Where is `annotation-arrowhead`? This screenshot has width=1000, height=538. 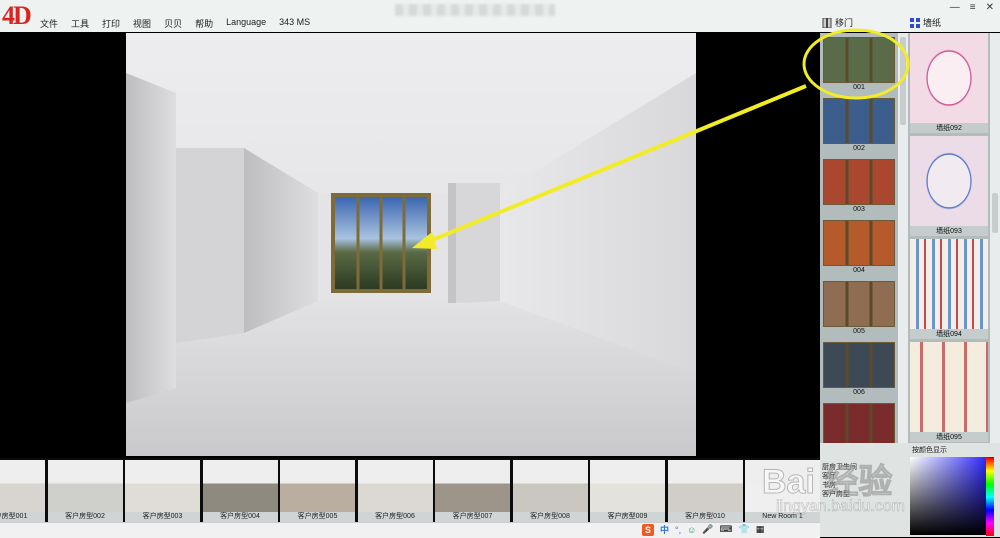 annotation-arrowhead is located at coordinates (424, 240).